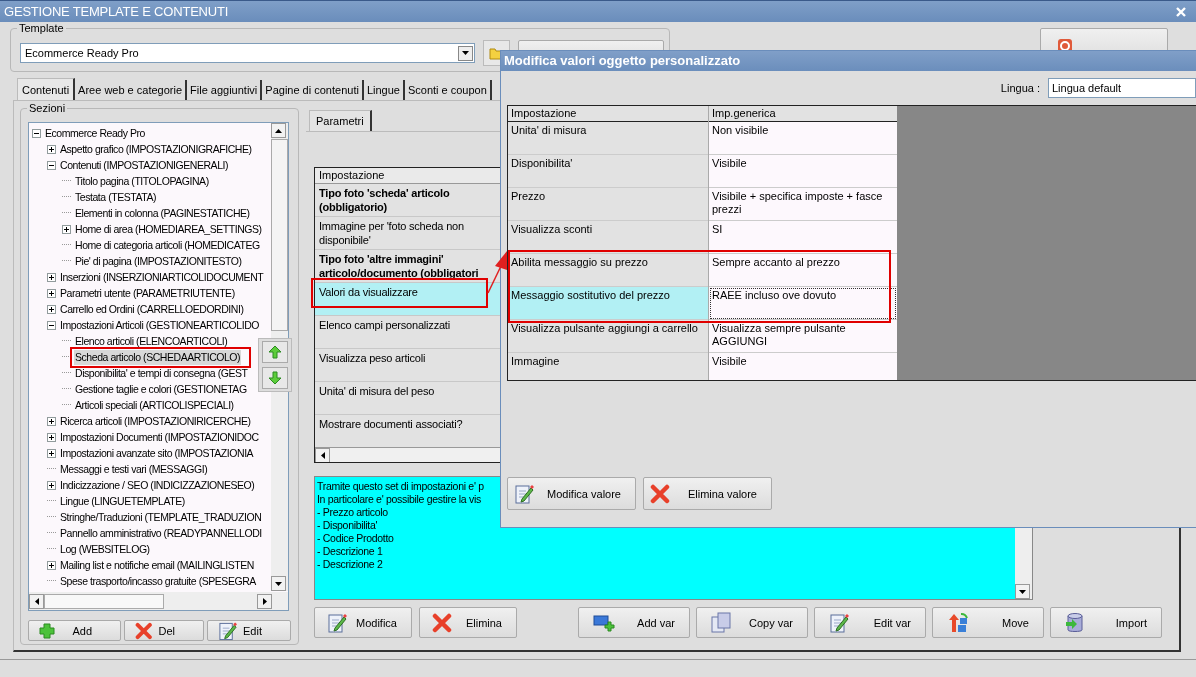 The height and width of the screenshot is (677, 1196). What do you see at coordinates (355, 538) in the screenshot?
I see `description-line: - Codice Prodotto` at bounding box center [355, 538].